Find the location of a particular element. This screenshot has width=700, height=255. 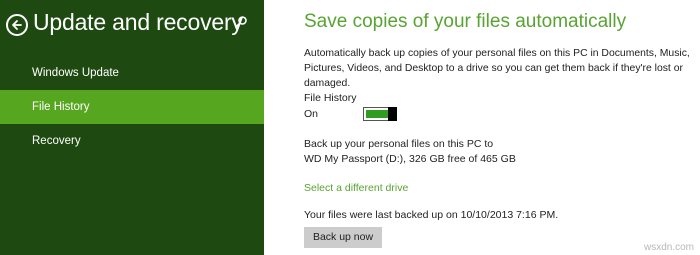

watermark: wsxdn.com is located at coordinates (668, 247).